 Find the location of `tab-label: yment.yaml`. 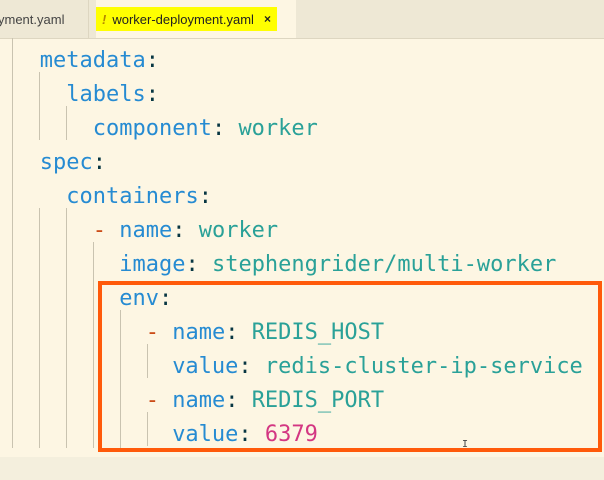

tab-label: yment.yaml is located at coordinates (32, 19).